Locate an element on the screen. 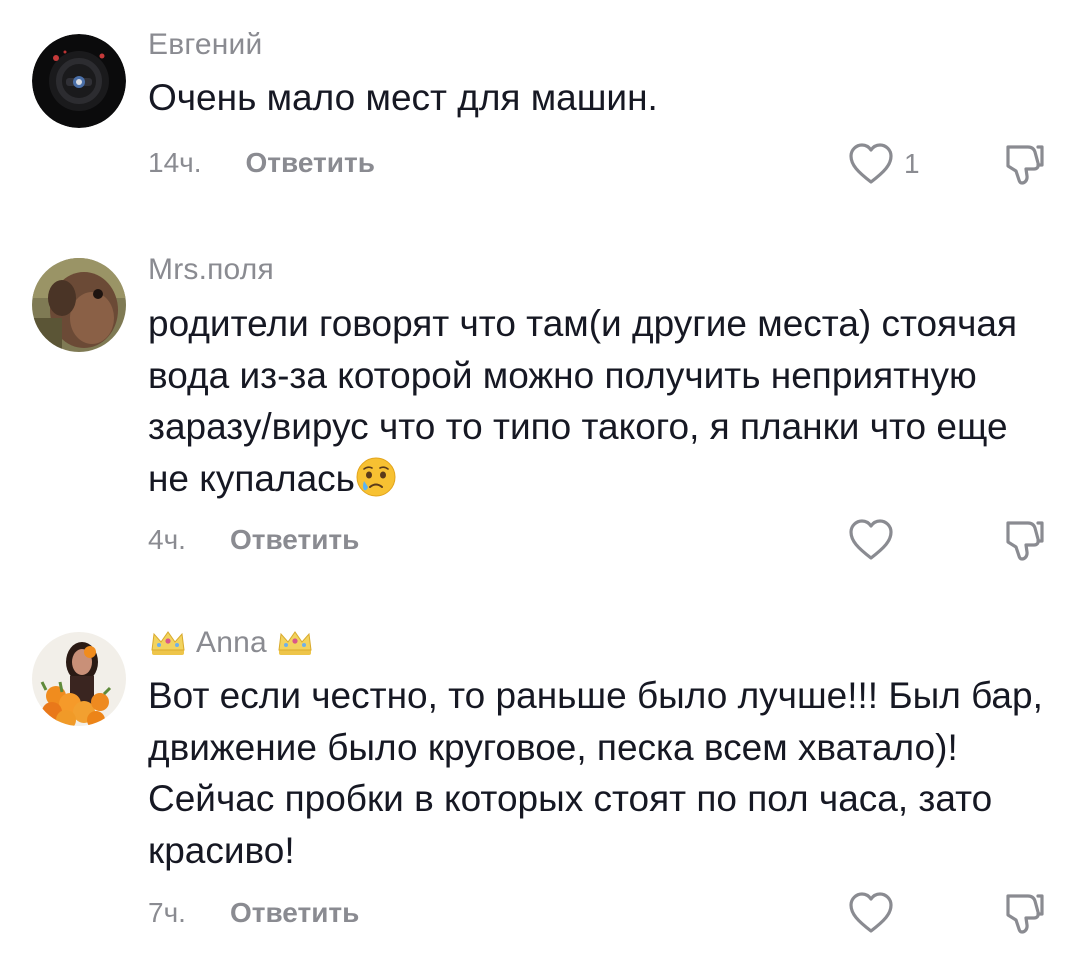 The height and width of the screenshot is (966, 1080). comment-meta: 4ч. Ответить is located at coordinates (253, 540).